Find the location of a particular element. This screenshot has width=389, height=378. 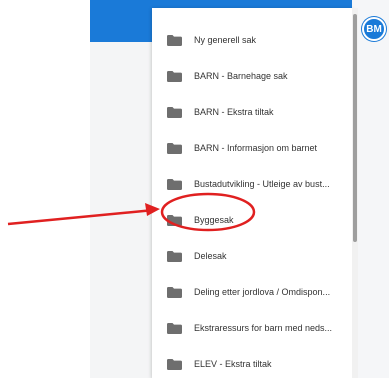

avatar-initials: BM is located at coordinates (374, 29).